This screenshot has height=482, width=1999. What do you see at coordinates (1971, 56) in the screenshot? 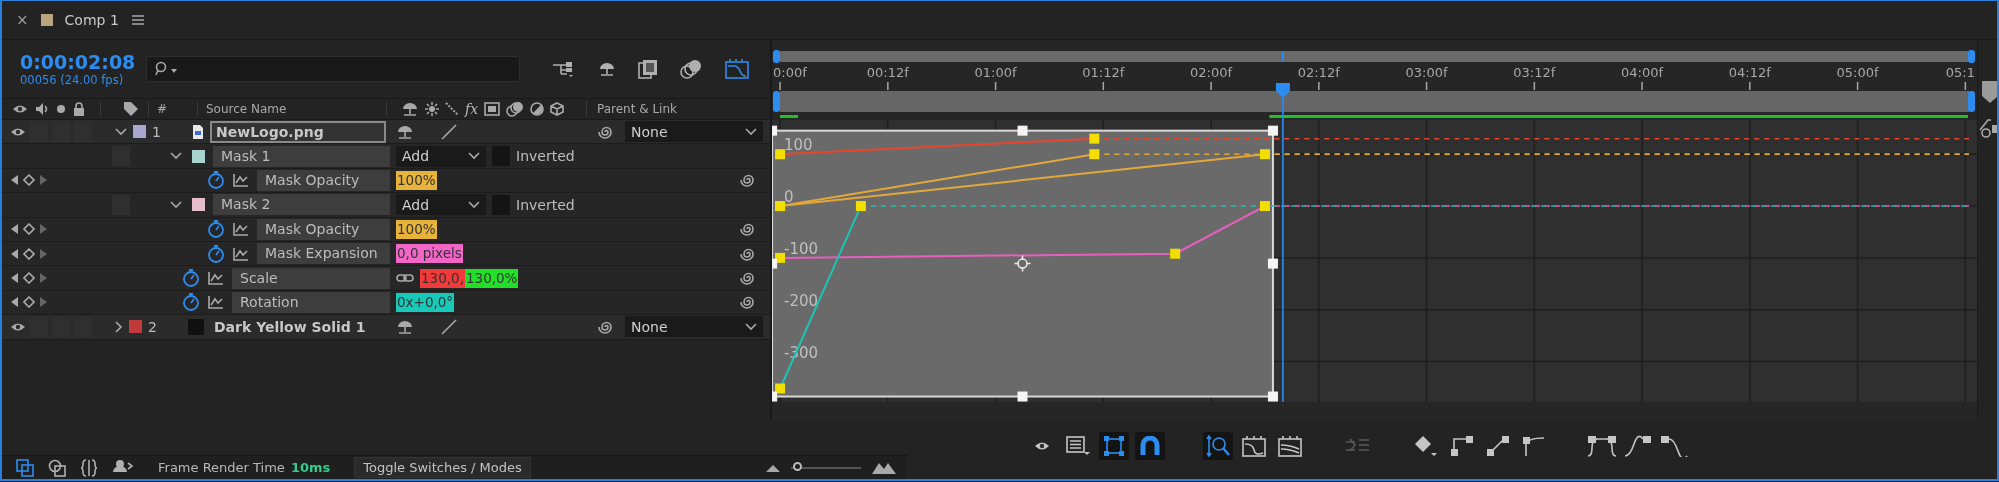
I see `navigator-end-handle` at bounding box center [1971, 56].